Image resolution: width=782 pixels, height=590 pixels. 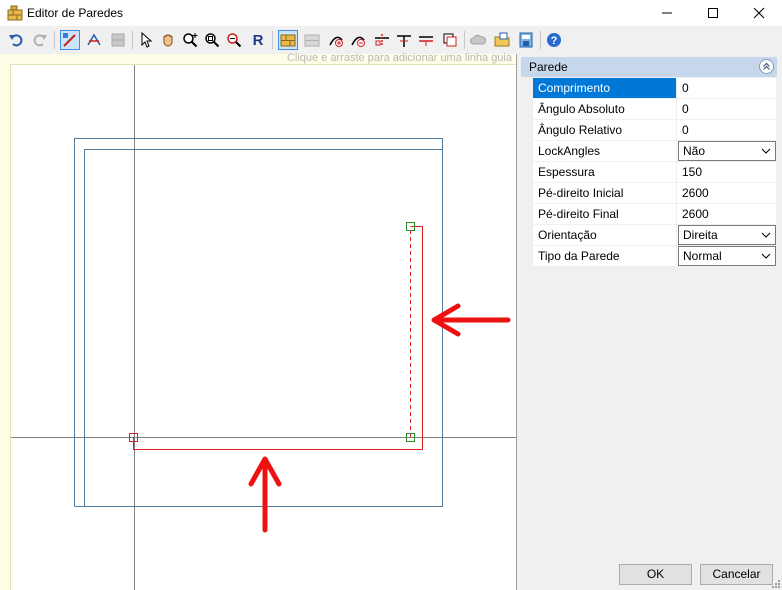 I want to click on property-label: Tipo da Parede, so click(x=605, y=256).